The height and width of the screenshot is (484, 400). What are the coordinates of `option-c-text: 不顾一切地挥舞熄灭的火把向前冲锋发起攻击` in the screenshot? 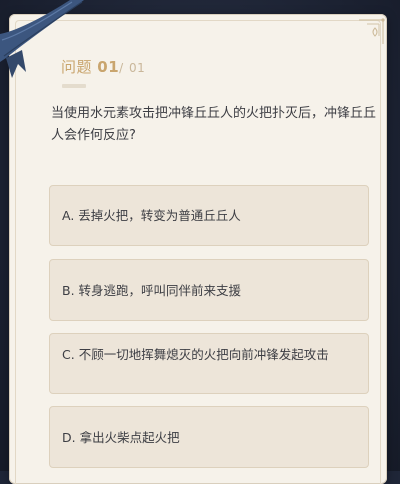 It's located at (203, 354).